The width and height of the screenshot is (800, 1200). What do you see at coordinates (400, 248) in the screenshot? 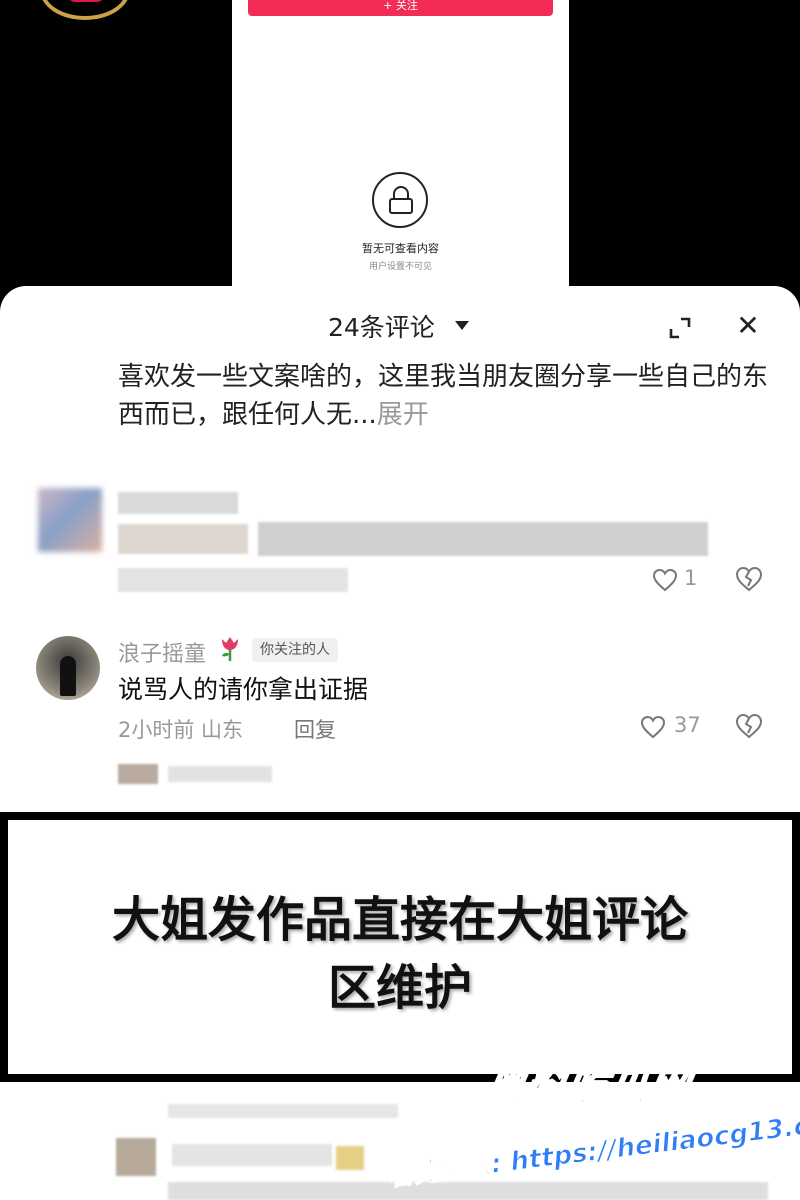
I see `private-title: 暂无可查看内容` at bounding box center [400, 248].